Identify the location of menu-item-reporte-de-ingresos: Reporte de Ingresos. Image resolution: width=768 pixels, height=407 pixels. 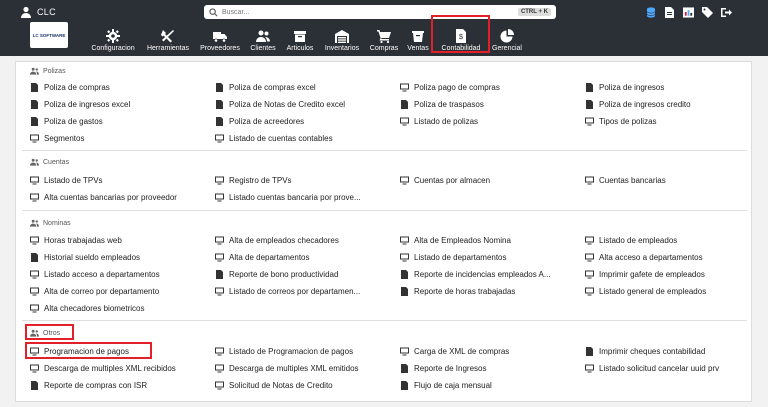
(443, 368).